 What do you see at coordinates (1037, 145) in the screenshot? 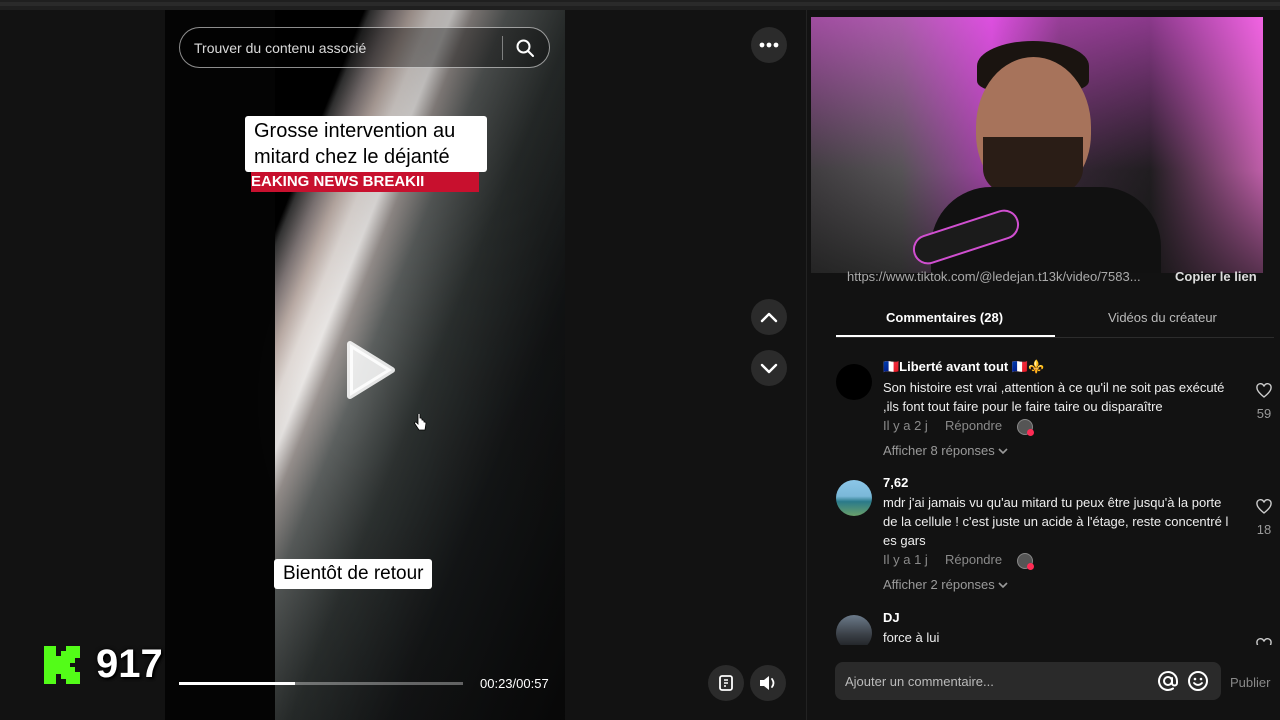
I see `streamer-webcam` at bounding box center [1037, 145].